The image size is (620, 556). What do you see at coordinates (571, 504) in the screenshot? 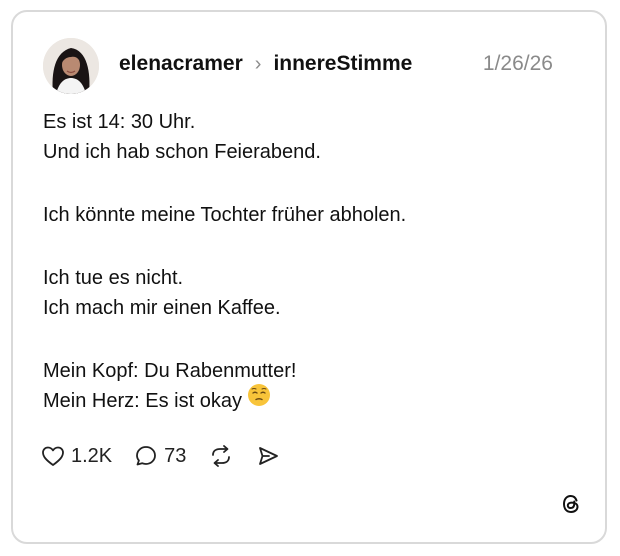
I see `threads-logo-icon` at bounding box center [571, 504].